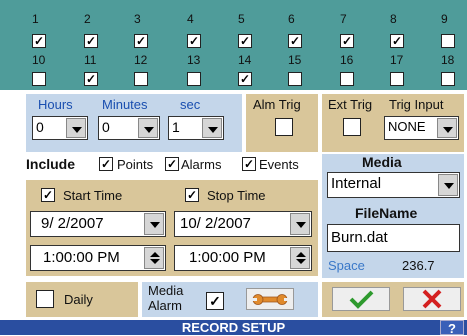 Image resolution: width=467 pixels, height=336 pixels. I want to click on channel-12-label: 12, so click(141, 60).